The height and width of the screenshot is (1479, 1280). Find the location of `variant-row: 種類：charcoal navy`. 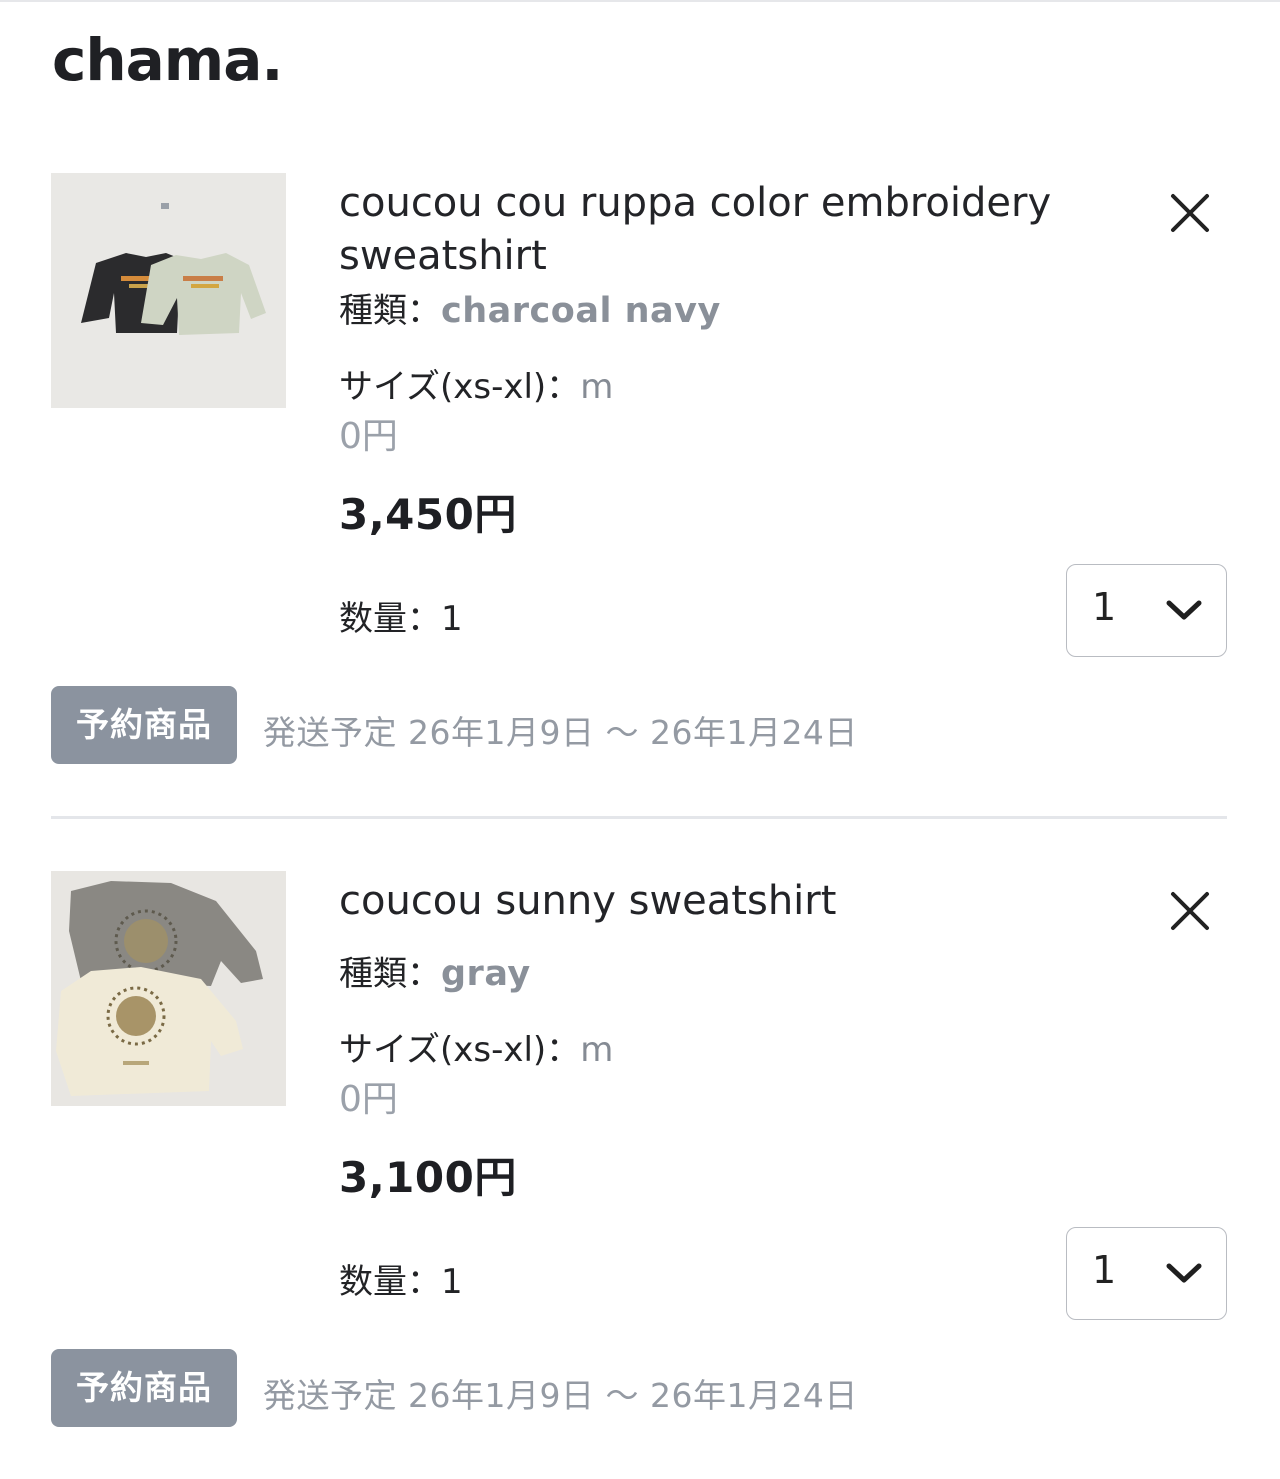

variant-row: 種類：charcoal navy is located at coordinates (530, 307).